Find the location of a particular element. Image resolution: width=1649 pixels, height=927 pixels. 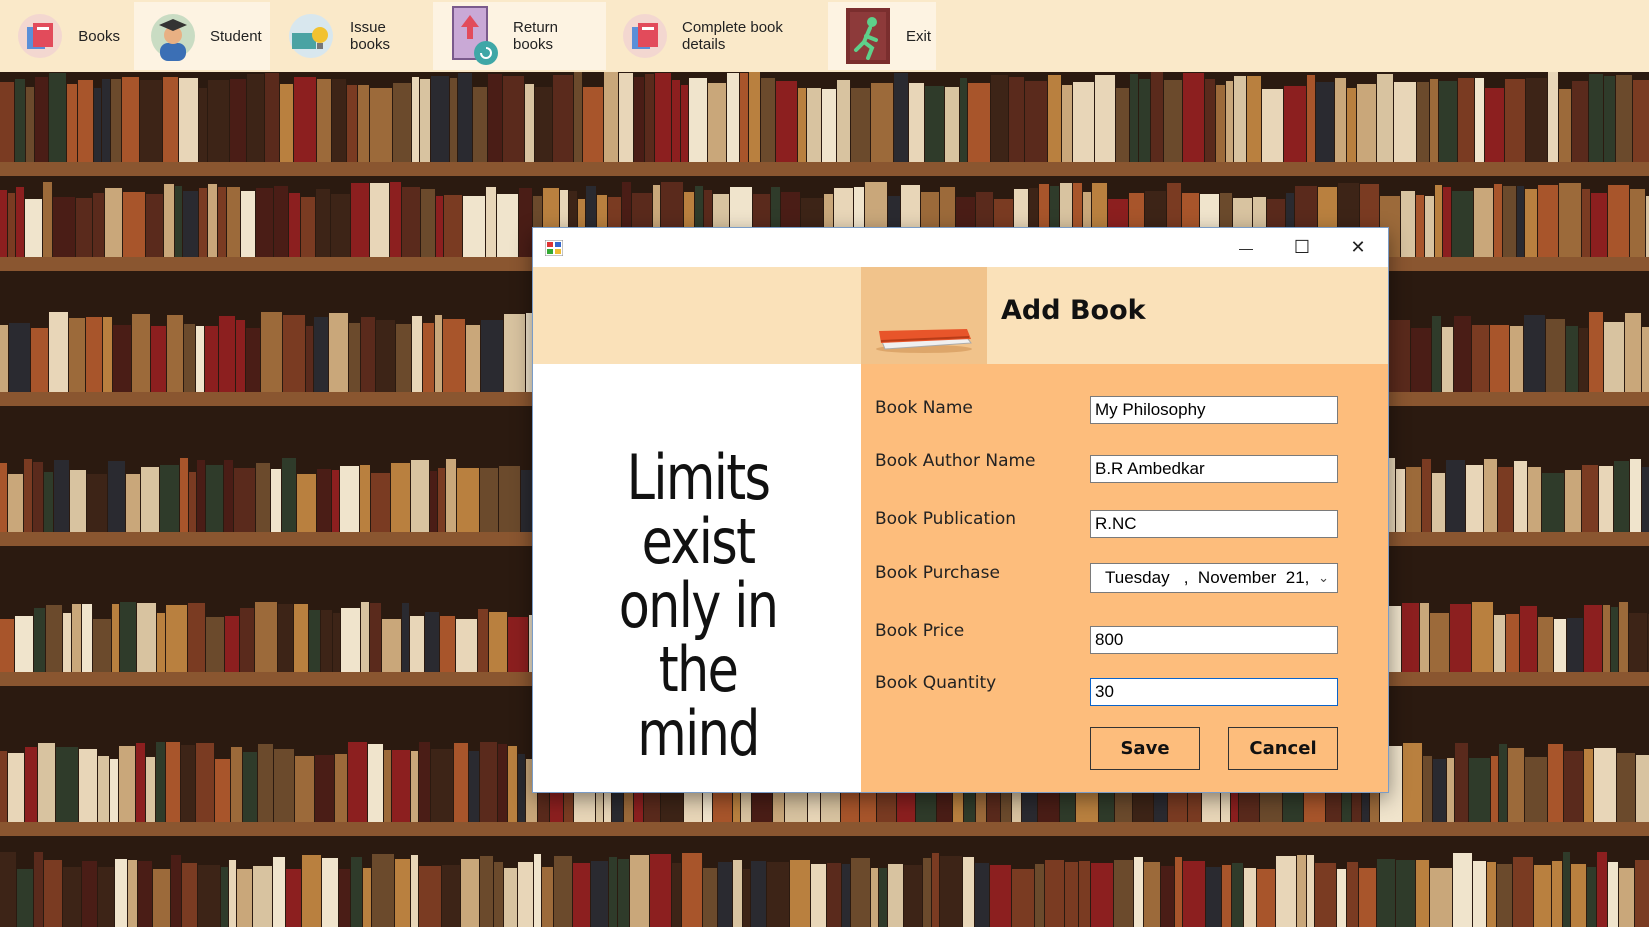

close-button: ✕ is located at coordinates (1358, 247).